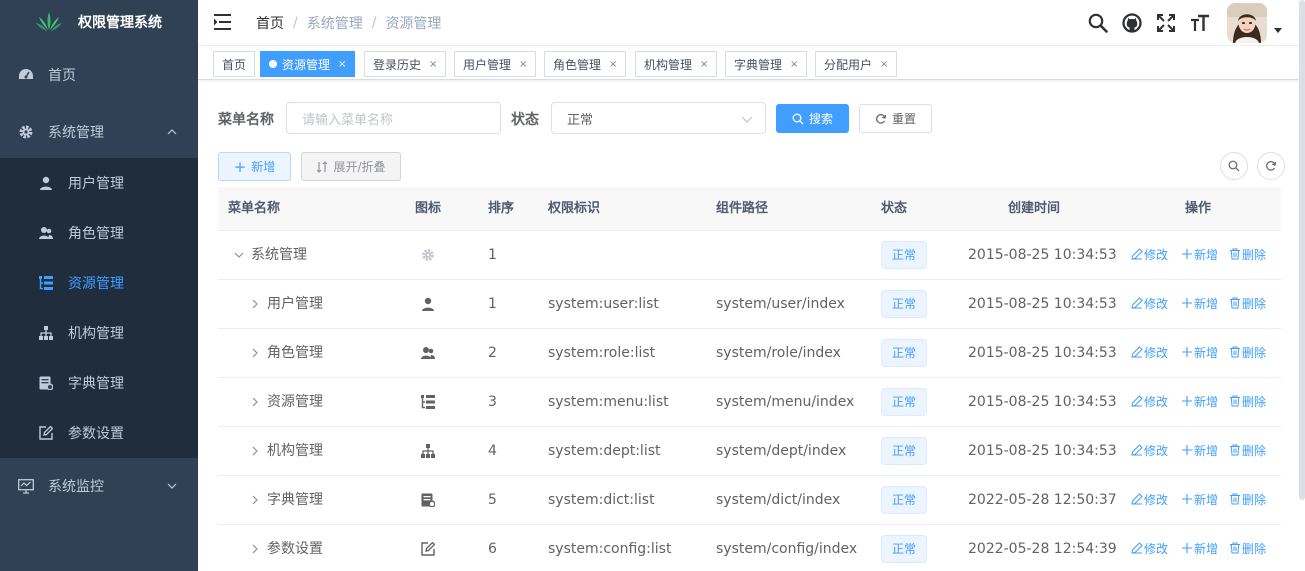 The width and height of the screenshot is (1305, 571). I want to click on refresh-icon, so click(1271, 166).